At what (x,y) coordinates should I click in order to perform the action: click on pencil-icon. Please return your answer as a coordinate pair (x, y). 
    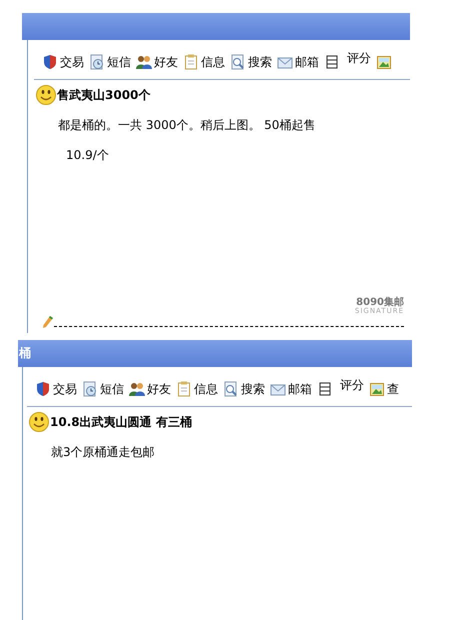
    Looking at the image, I should click on (48, 322).